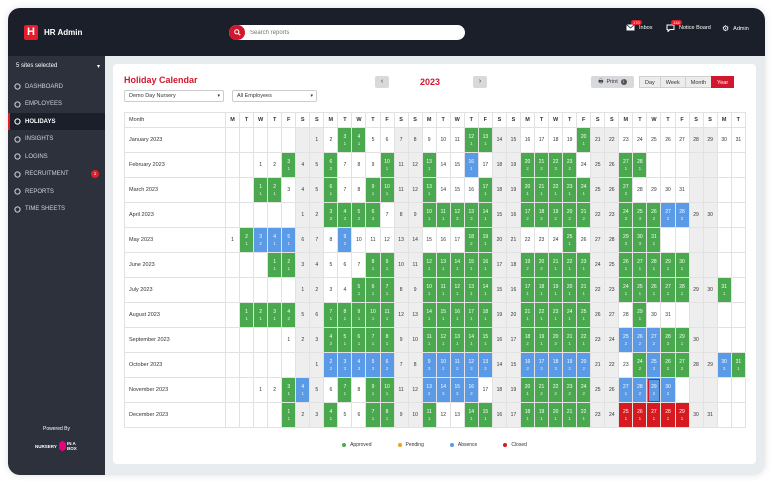  Describe the element at coordinates (668, 340) in the screenshot. I see `day-cell: 28 2` at that location.